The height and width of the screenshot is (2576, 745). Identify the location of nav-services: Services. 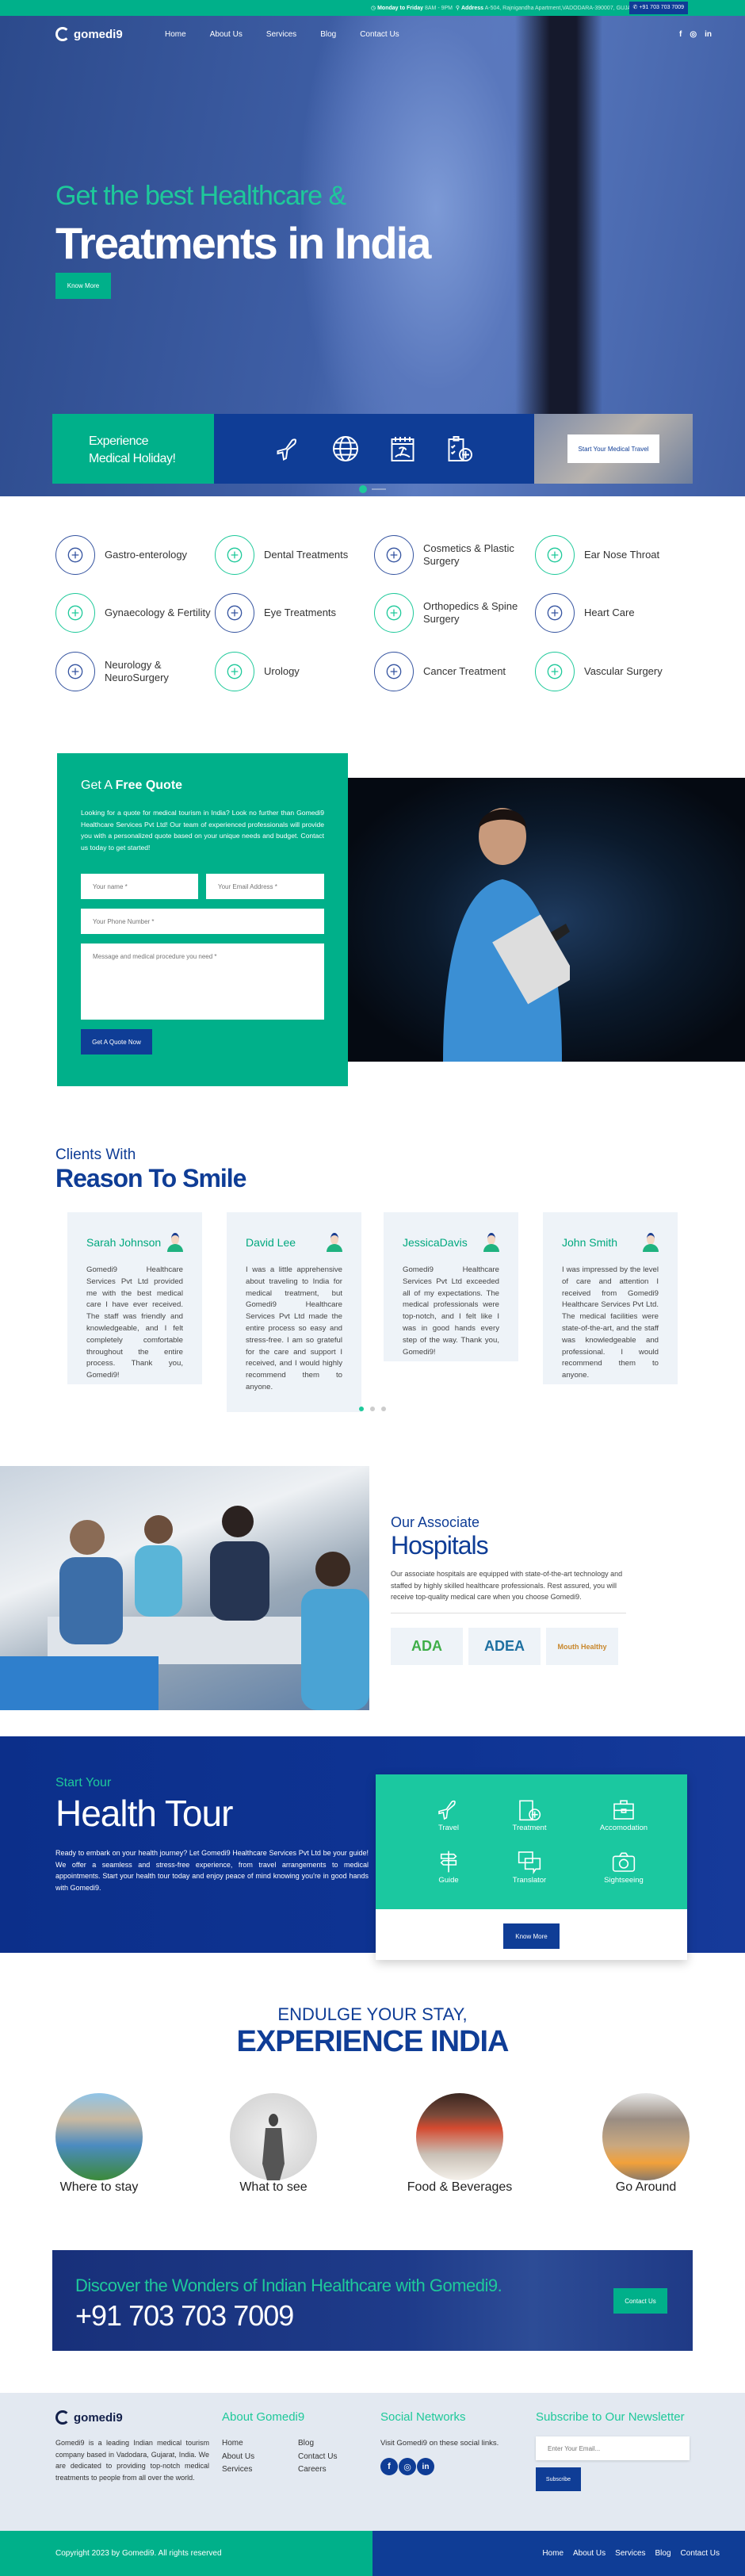
(281, 34).